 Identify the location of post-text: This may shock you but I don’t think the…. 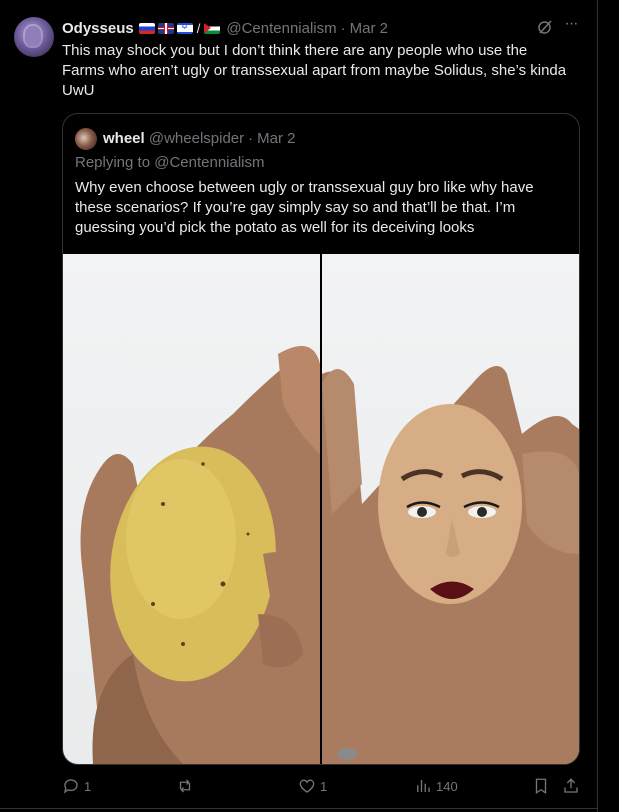
(314, 70).